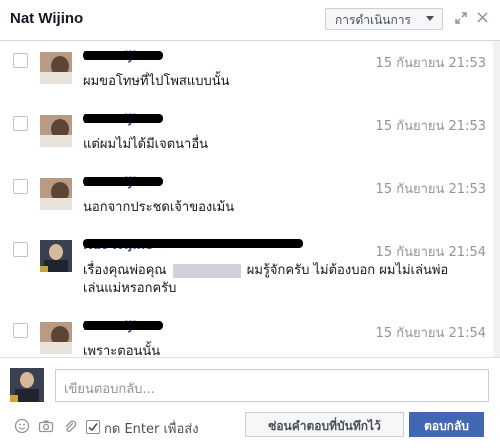  Describe the element at coordinates (206, 270) in the screenshot. I see `blurred-name` at that location.